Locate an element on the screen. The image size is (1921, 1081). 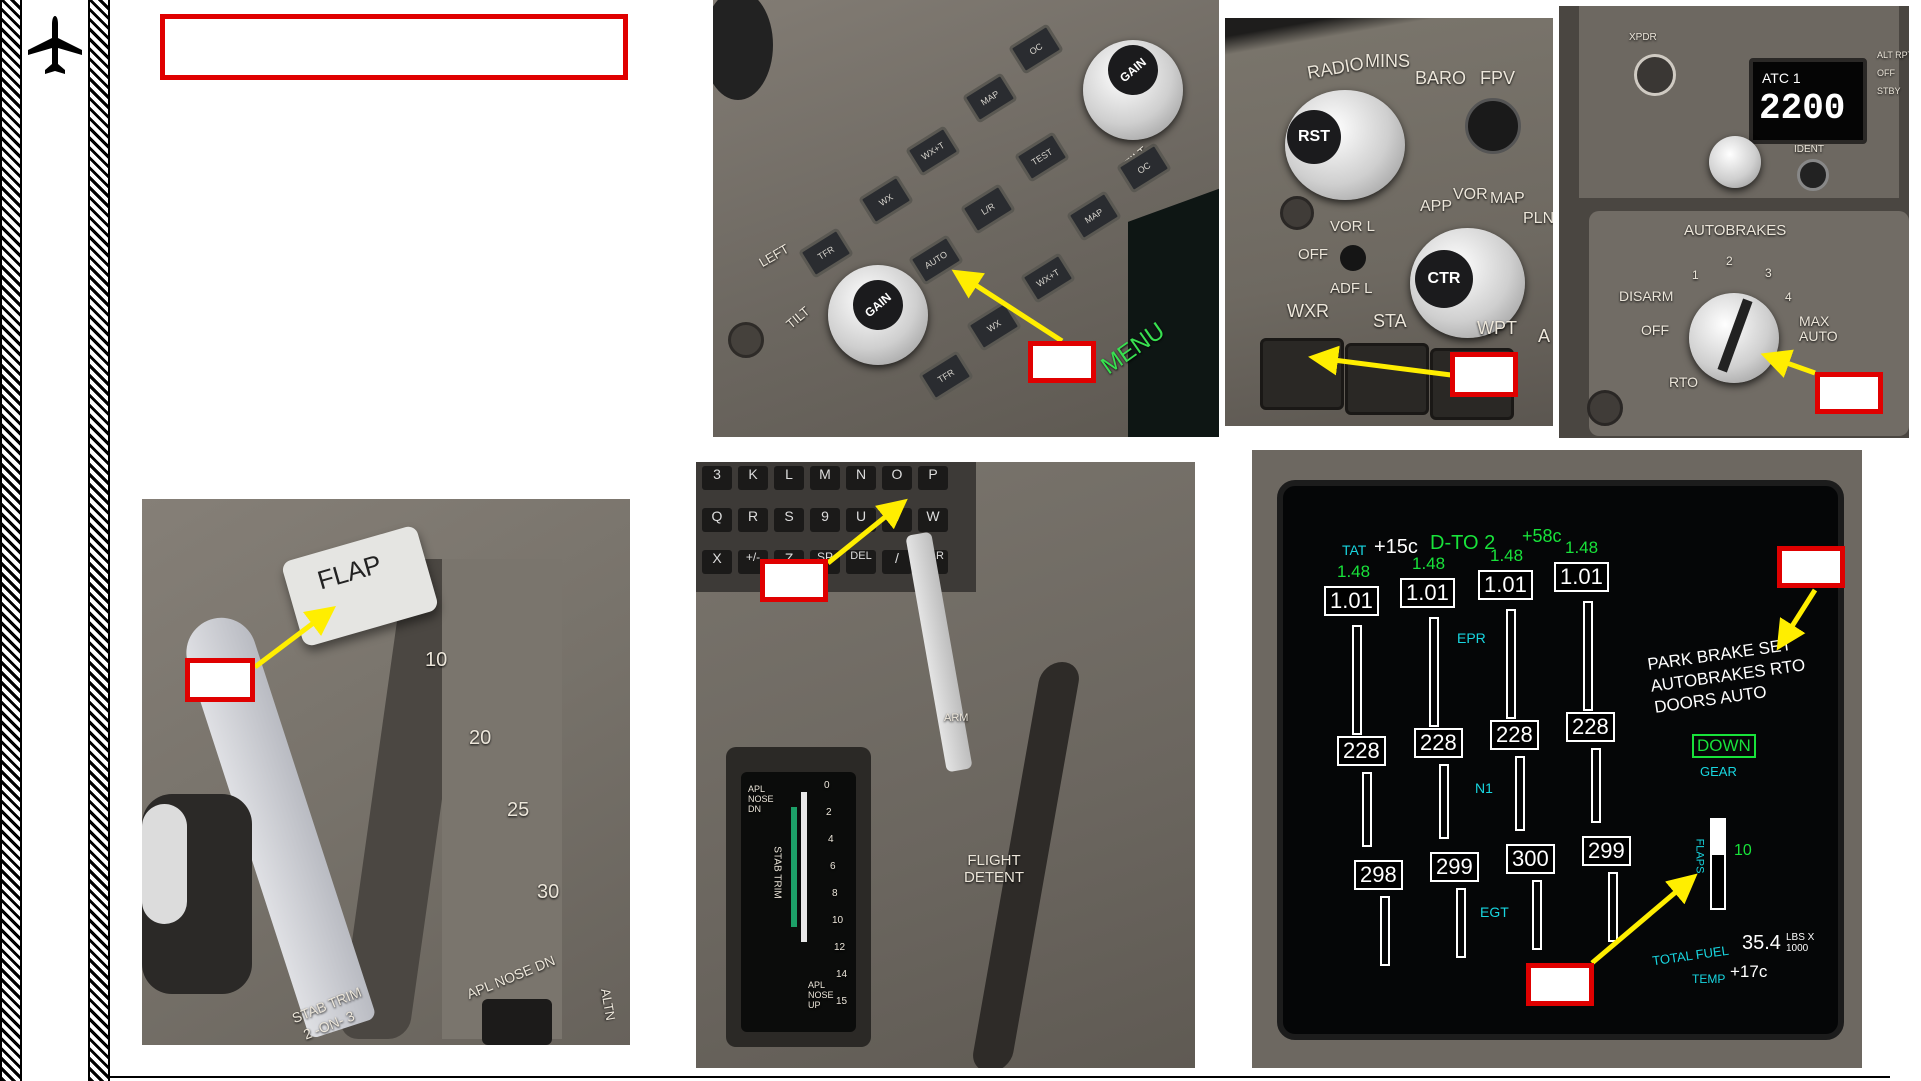
radar-button-tfr-right: TFR is located at coordinates (946, 376).